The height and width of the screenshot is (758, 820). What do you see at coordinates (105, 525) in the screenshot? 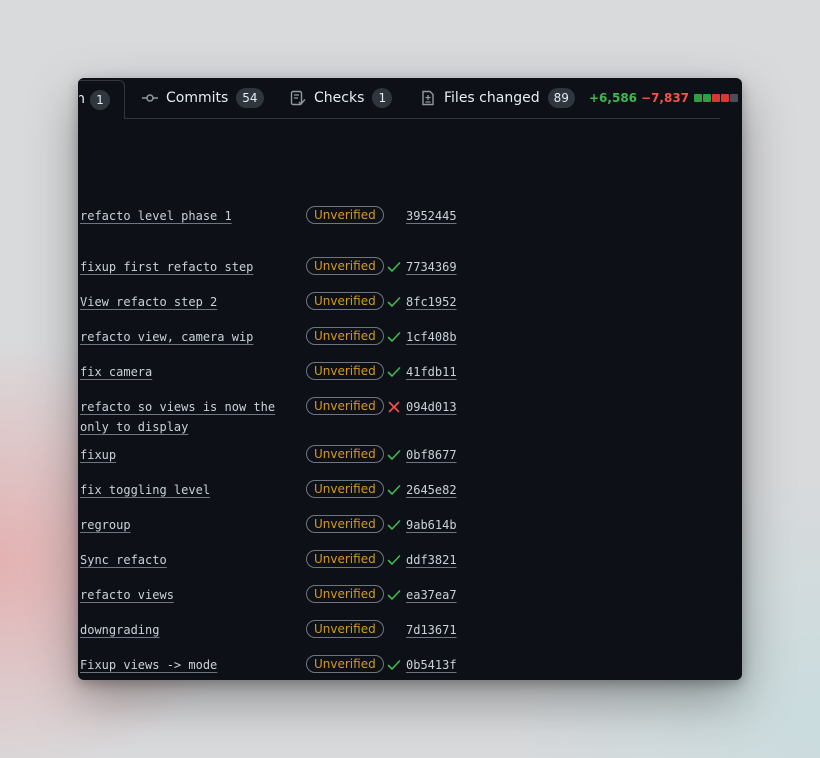
I see `commit-message-link: regroup` at bounding box center [105, 525].